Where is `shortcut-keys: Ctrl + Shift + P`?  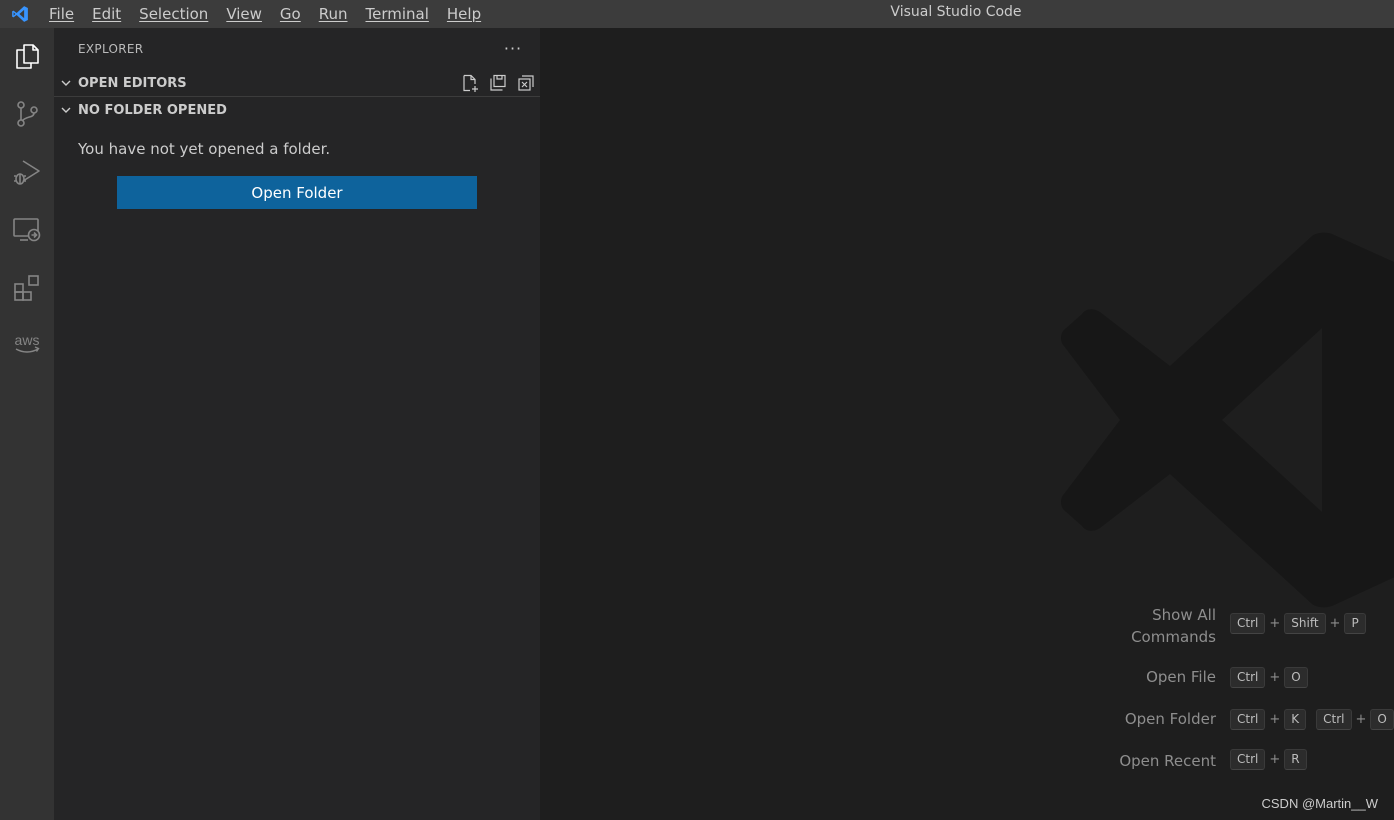 shortcut-keys: Ctrl + Shift + P is located at coordinates (1298, 623).